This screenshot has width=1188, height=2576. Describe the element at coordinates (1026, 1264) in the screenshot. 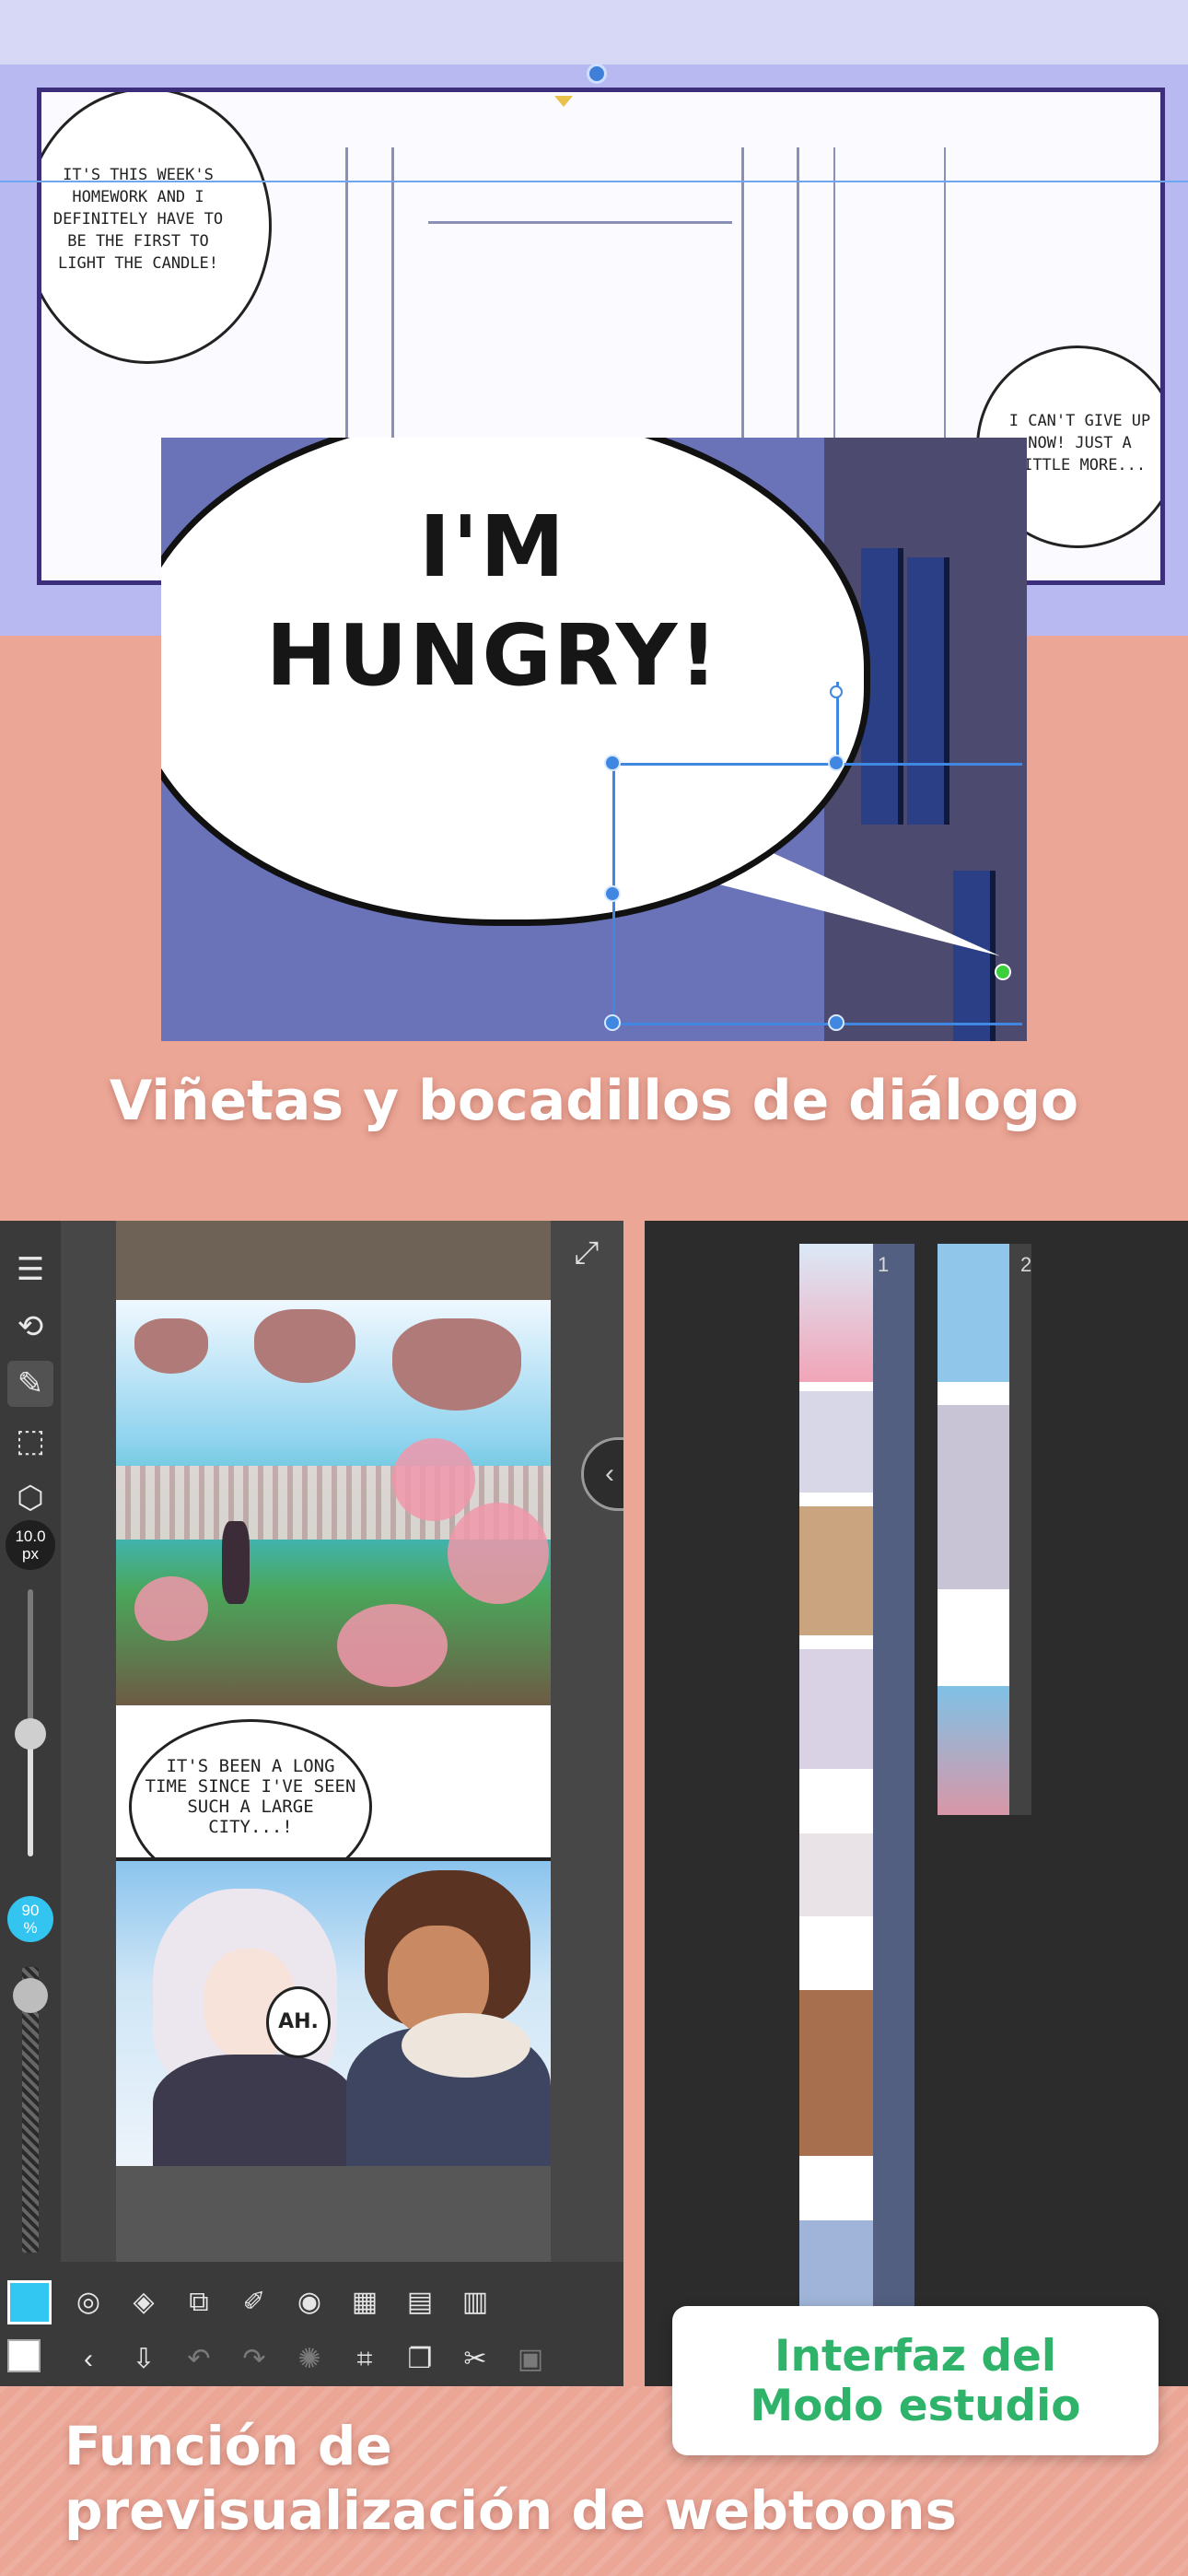

I see `page-number-2: 2` at that location.